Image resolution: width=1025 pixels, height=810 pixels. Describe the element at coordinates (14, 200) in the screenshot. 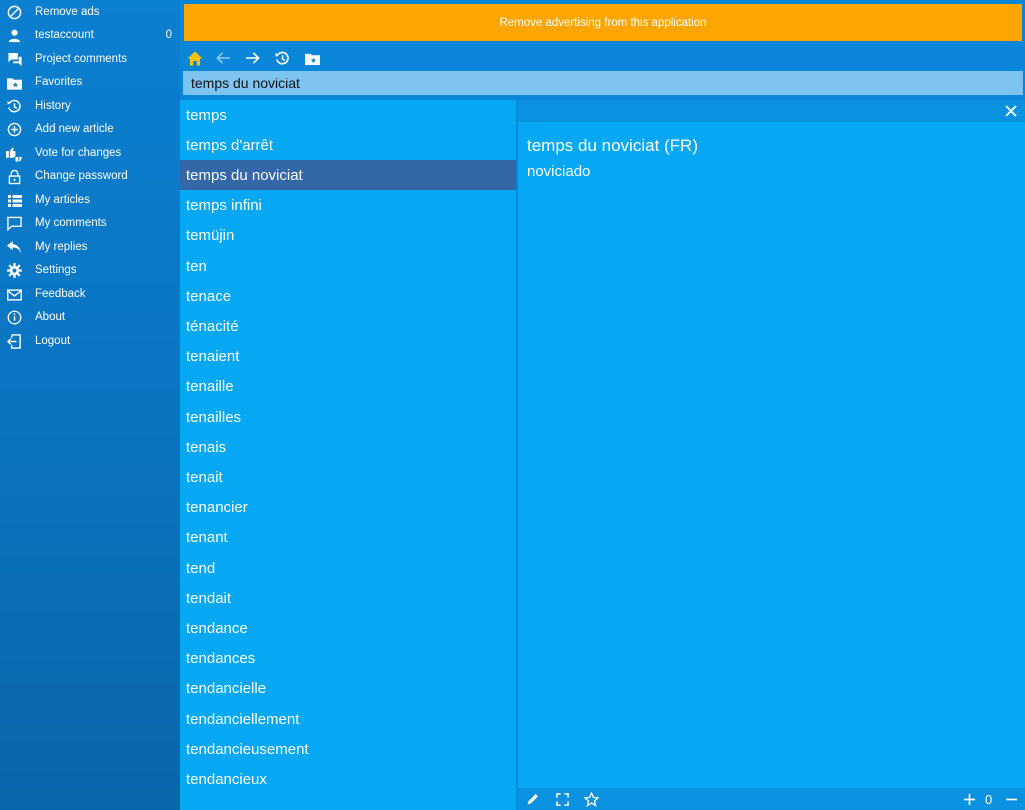

I see `list-icon` at that location.